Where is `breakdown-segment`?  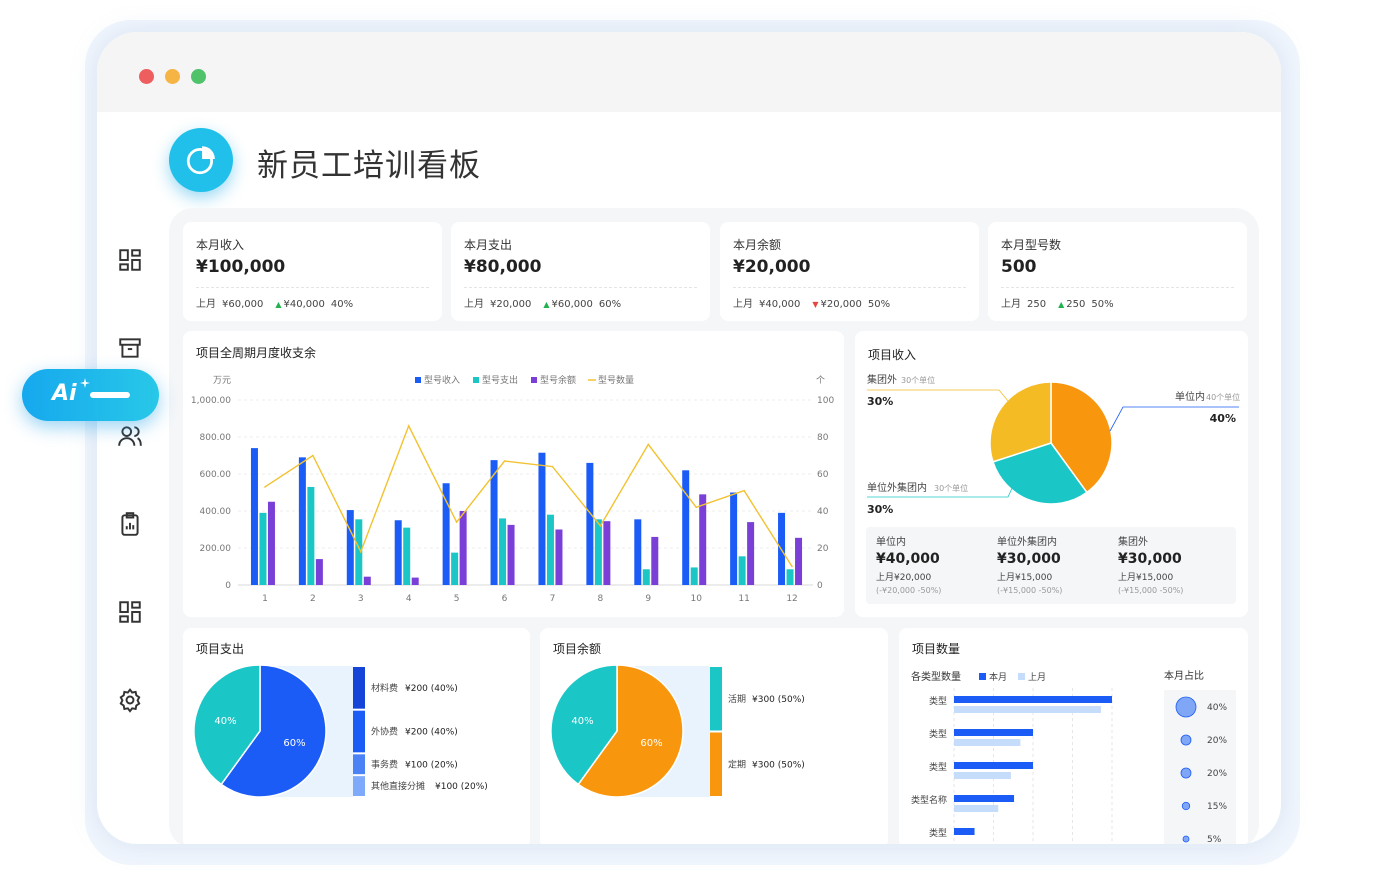
breakdown-segment is located at coordinates (716, 764).